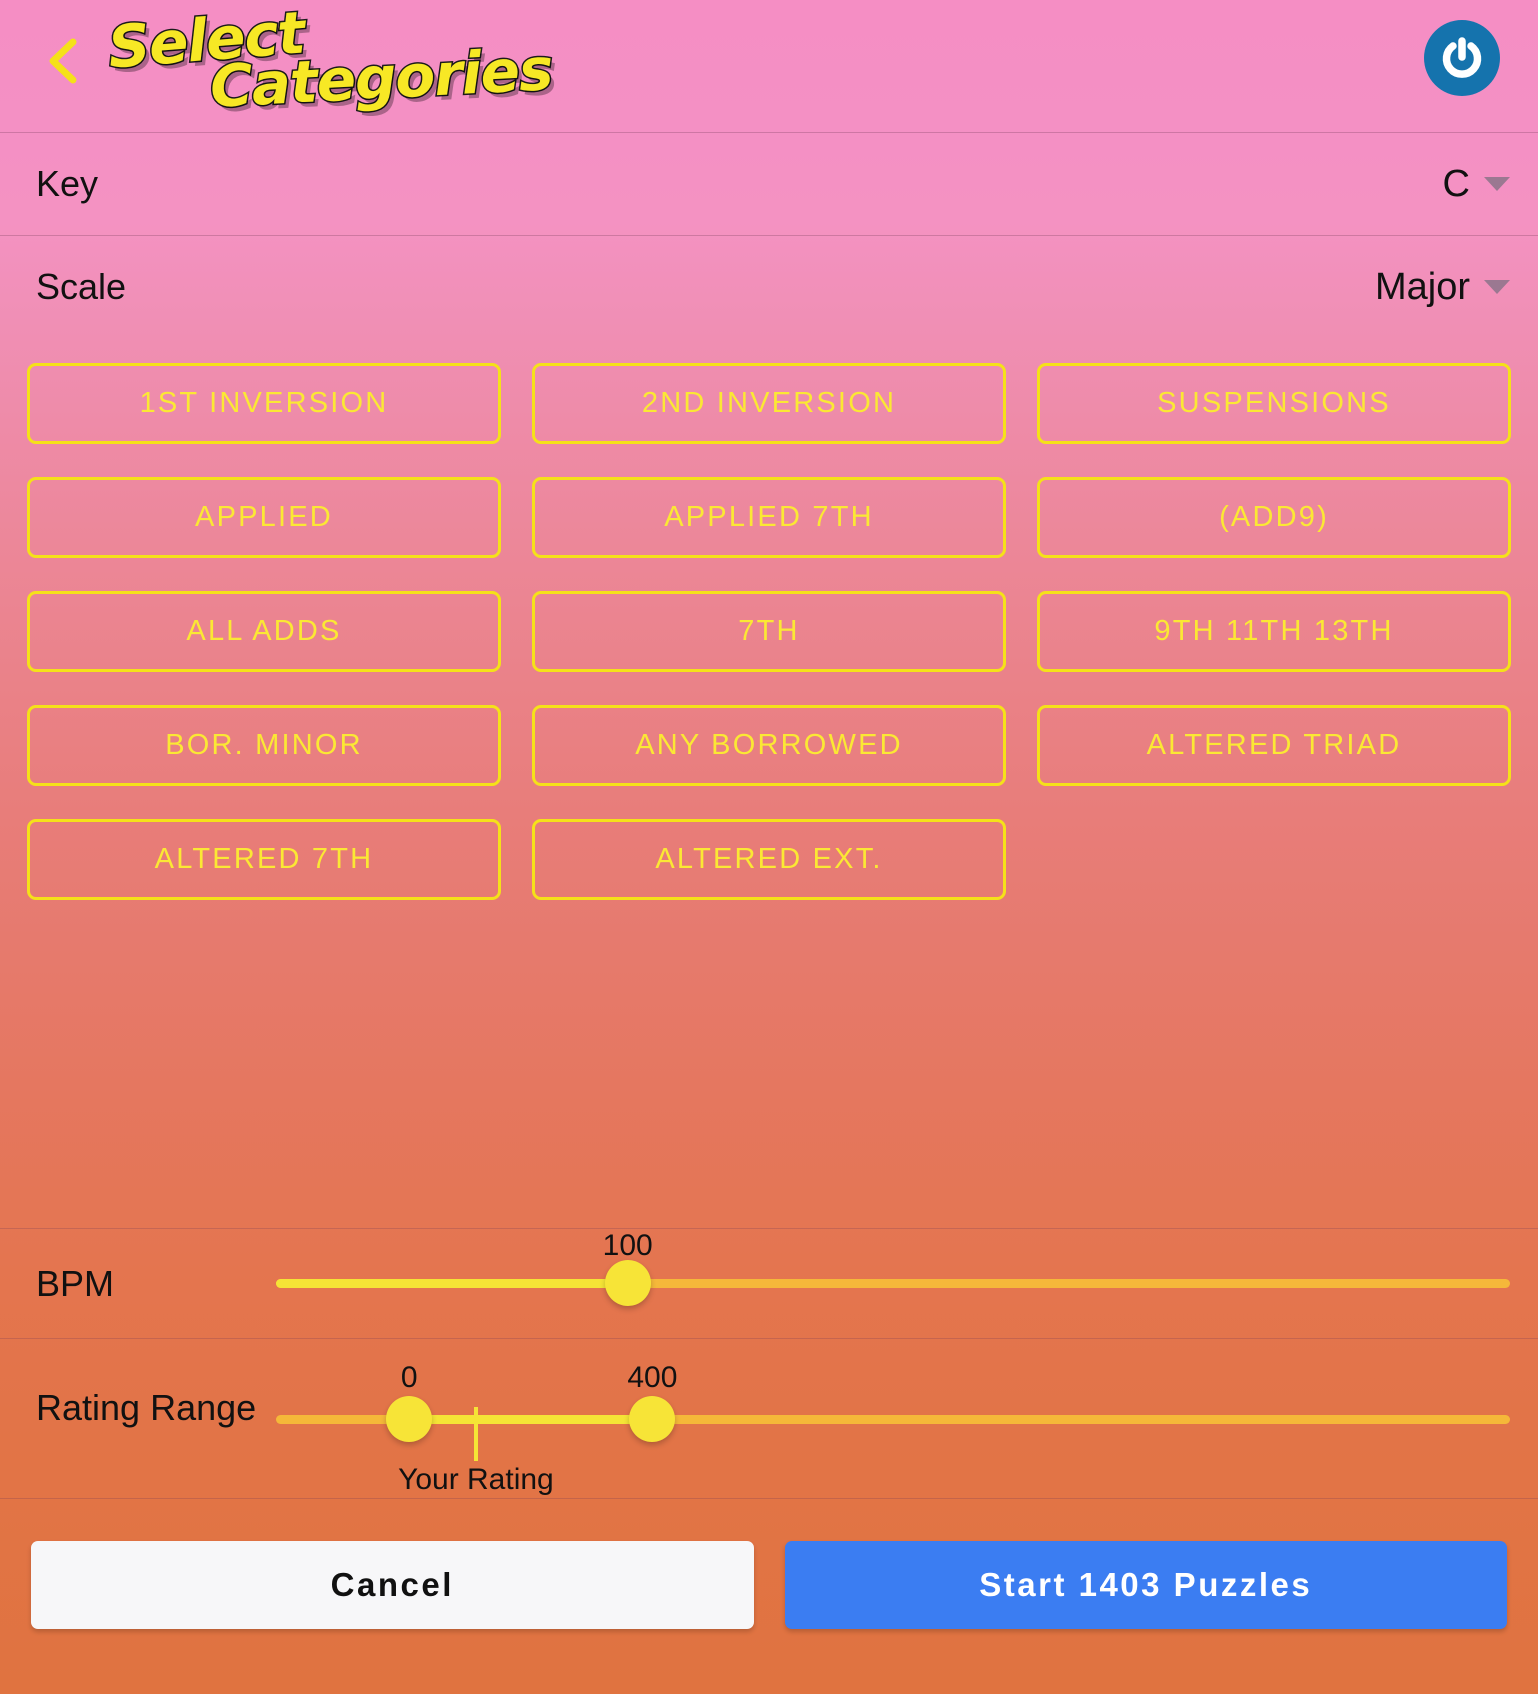  What do you see at coordinates (409, 1377) in the screenshot?
I see `rating-min-value-label: 0` at bounding box center [409, 1377].